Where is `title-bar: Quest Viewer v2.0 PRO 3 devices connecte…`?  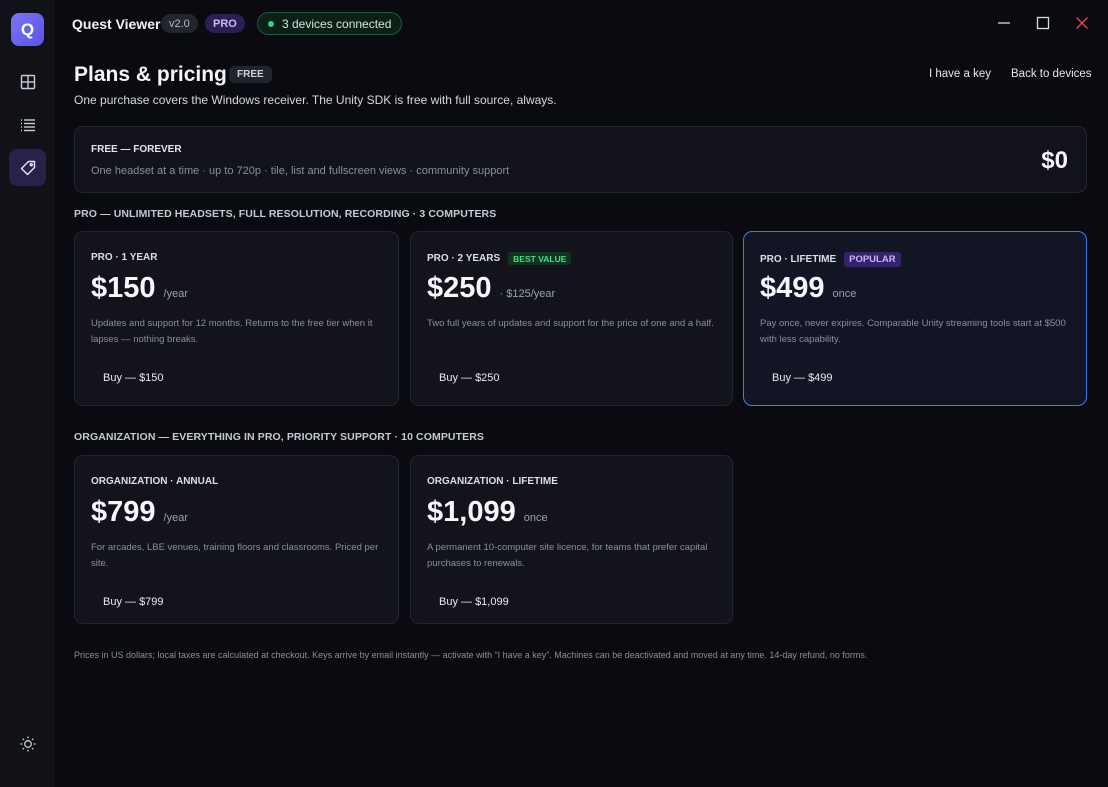
title-bar: Quest Viewer v2.0 PRO 3 devices connecte… is located at coordinates (581, 23).